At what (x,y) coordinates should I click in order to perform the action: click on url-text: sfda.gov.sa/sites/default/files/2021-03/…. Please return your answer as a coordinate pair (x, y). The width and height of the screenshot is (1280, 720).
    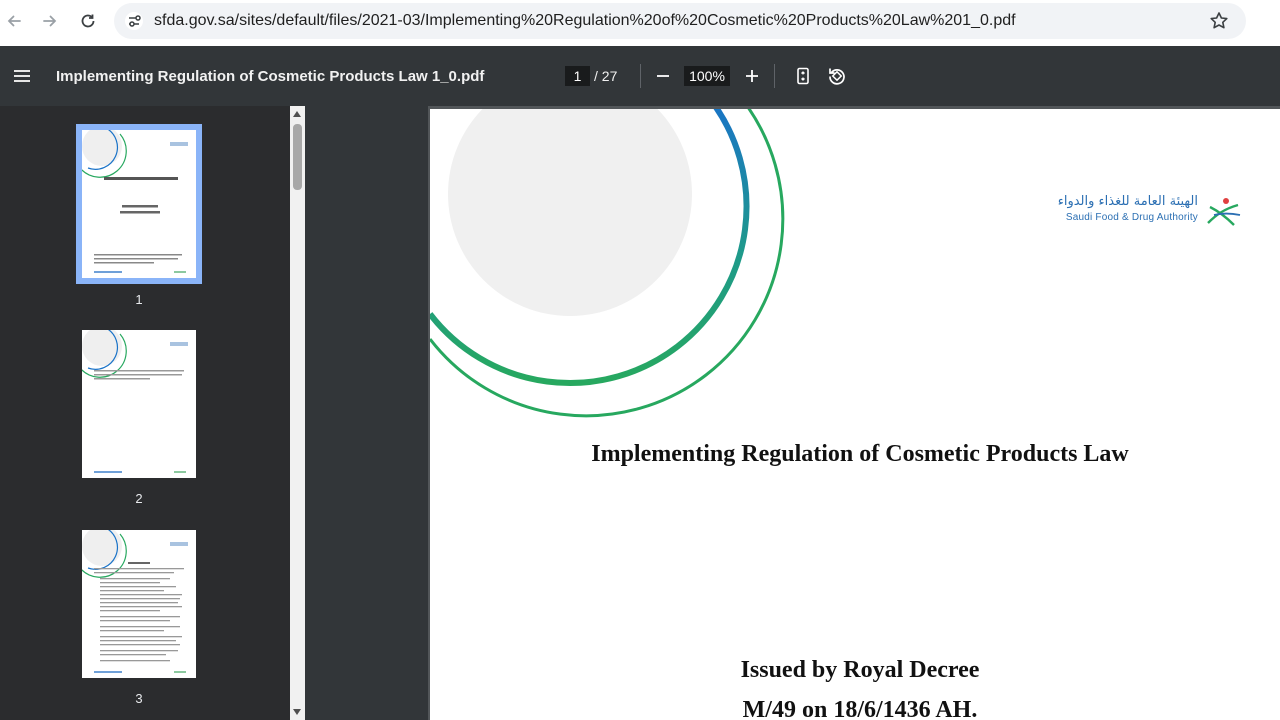
    Looking at the image, I should click on (585, 21).